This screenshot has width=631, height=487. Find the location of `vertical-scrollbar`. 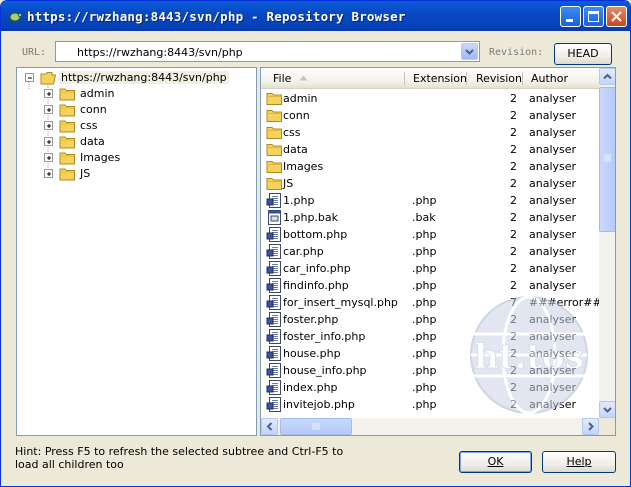

vertical-scrollbar is located at coordinates (607, 243).